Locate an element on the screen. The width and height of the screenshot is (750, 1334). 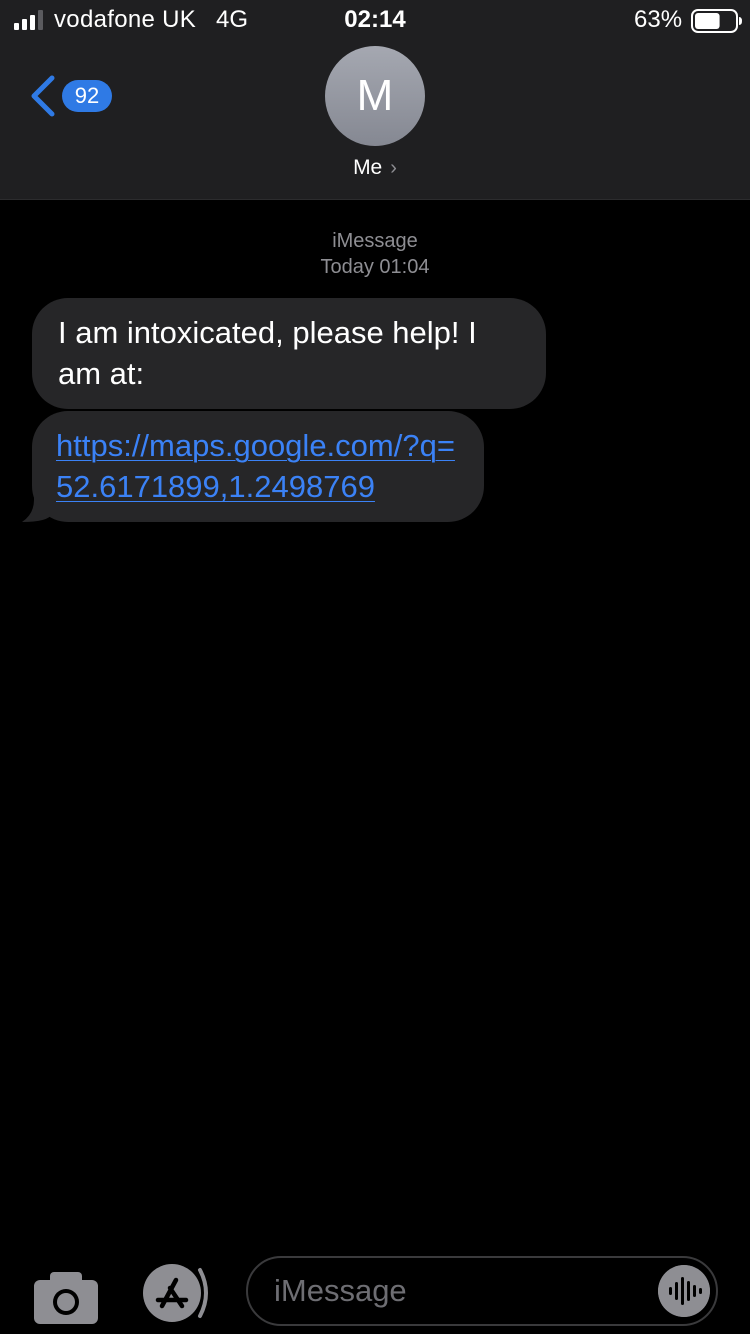
status-bar: vodafone UK 4G 02:14 63% is located at coordinates (375, 20).